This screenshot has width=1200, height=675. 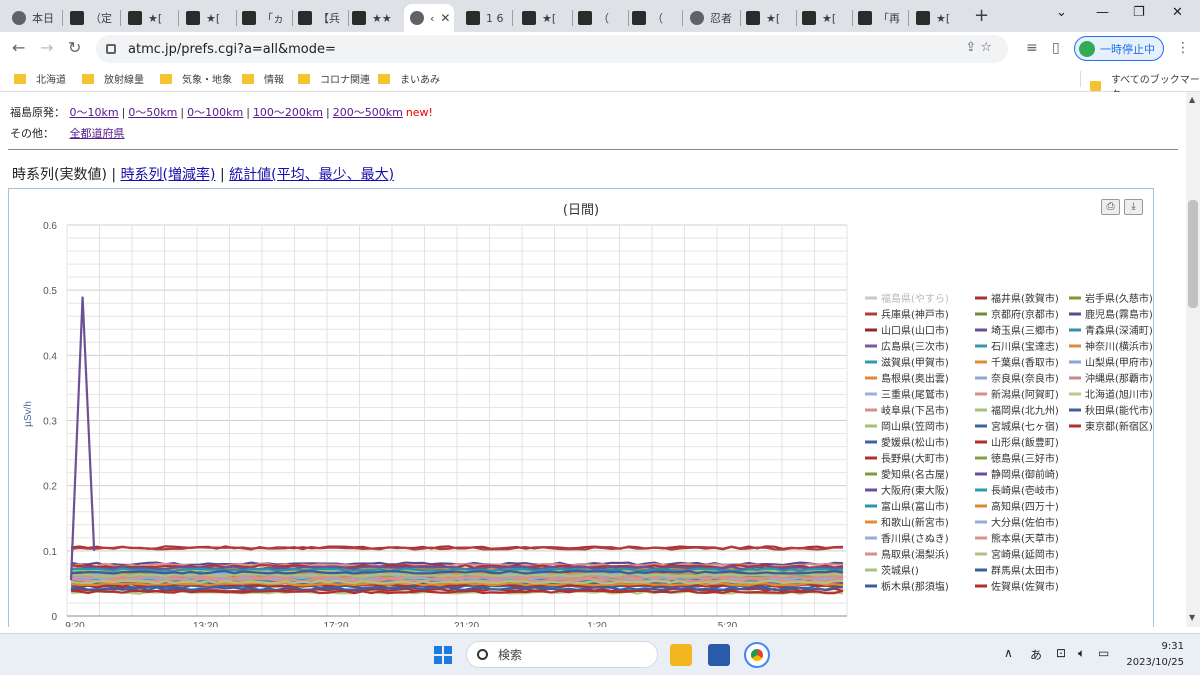 I want to click on close-window-button: ✕, so click(x=1177, y=12).